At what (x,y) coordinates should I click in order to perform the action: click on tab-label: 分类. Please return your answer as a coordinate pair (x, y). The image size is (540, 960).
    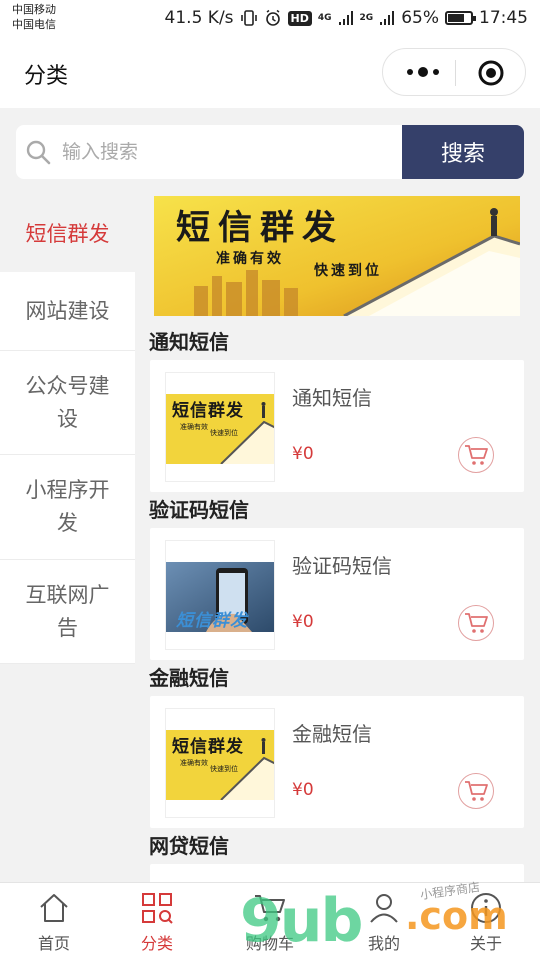
    Looking at the image, I should click on (156, 943).